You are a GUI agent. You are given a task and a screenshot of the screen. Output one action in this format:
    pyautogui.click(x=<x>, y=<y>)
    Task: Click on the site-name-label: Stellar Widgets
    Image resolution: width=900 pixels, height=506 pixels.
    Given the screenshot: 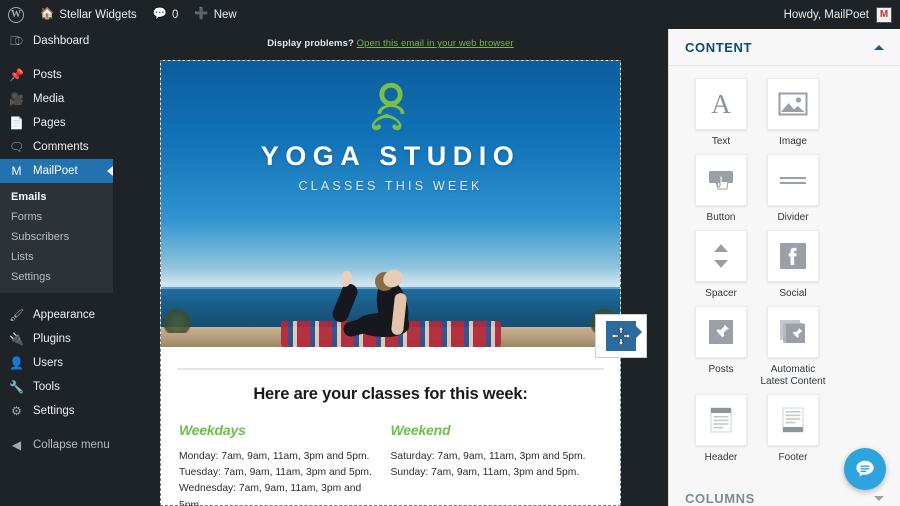 What is the action you would take?
    pyautogui.click(x=98, y=14)
    